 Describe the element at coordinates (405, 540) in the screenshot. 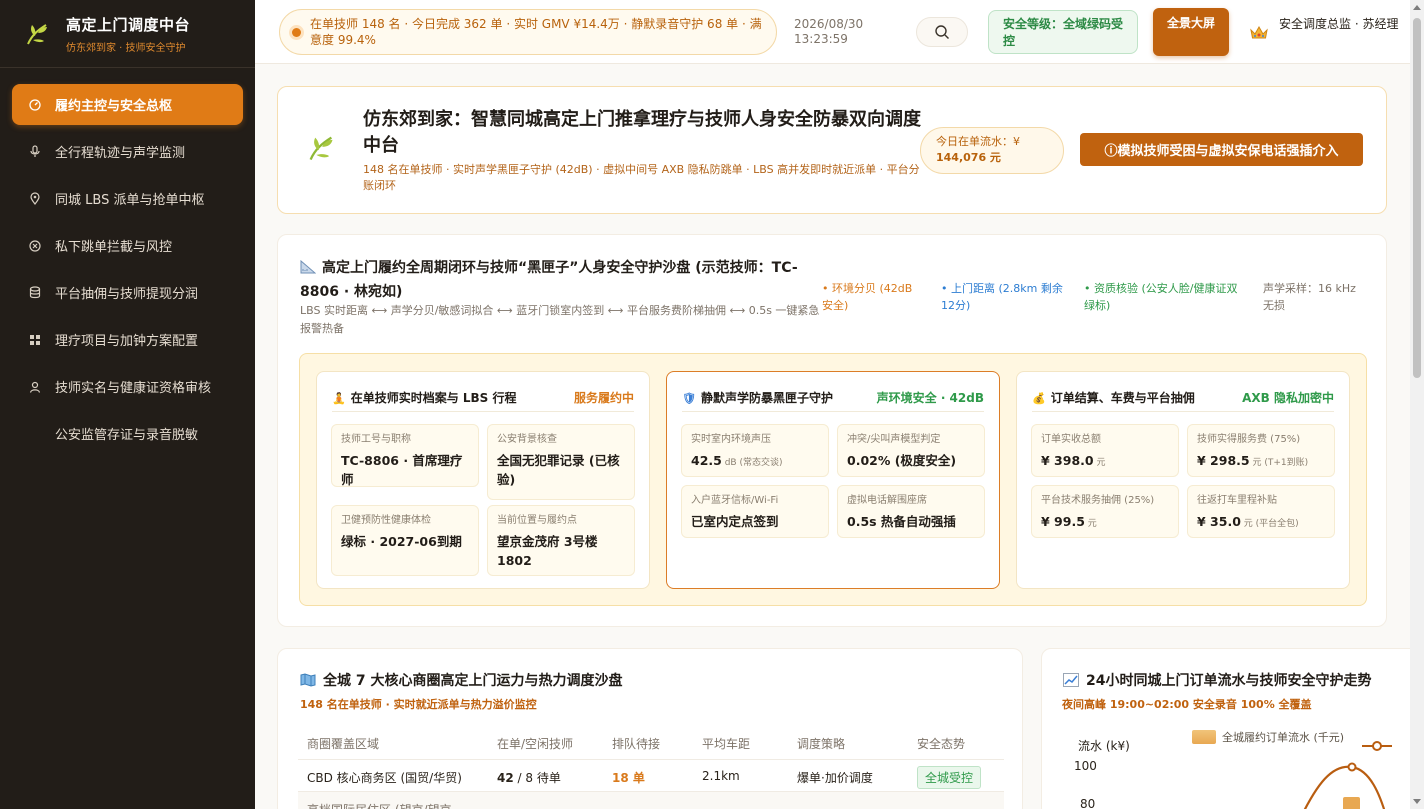

I see `info-cell: 卫健预防性健康体检 绿标 · 2027-06到期` at that location.